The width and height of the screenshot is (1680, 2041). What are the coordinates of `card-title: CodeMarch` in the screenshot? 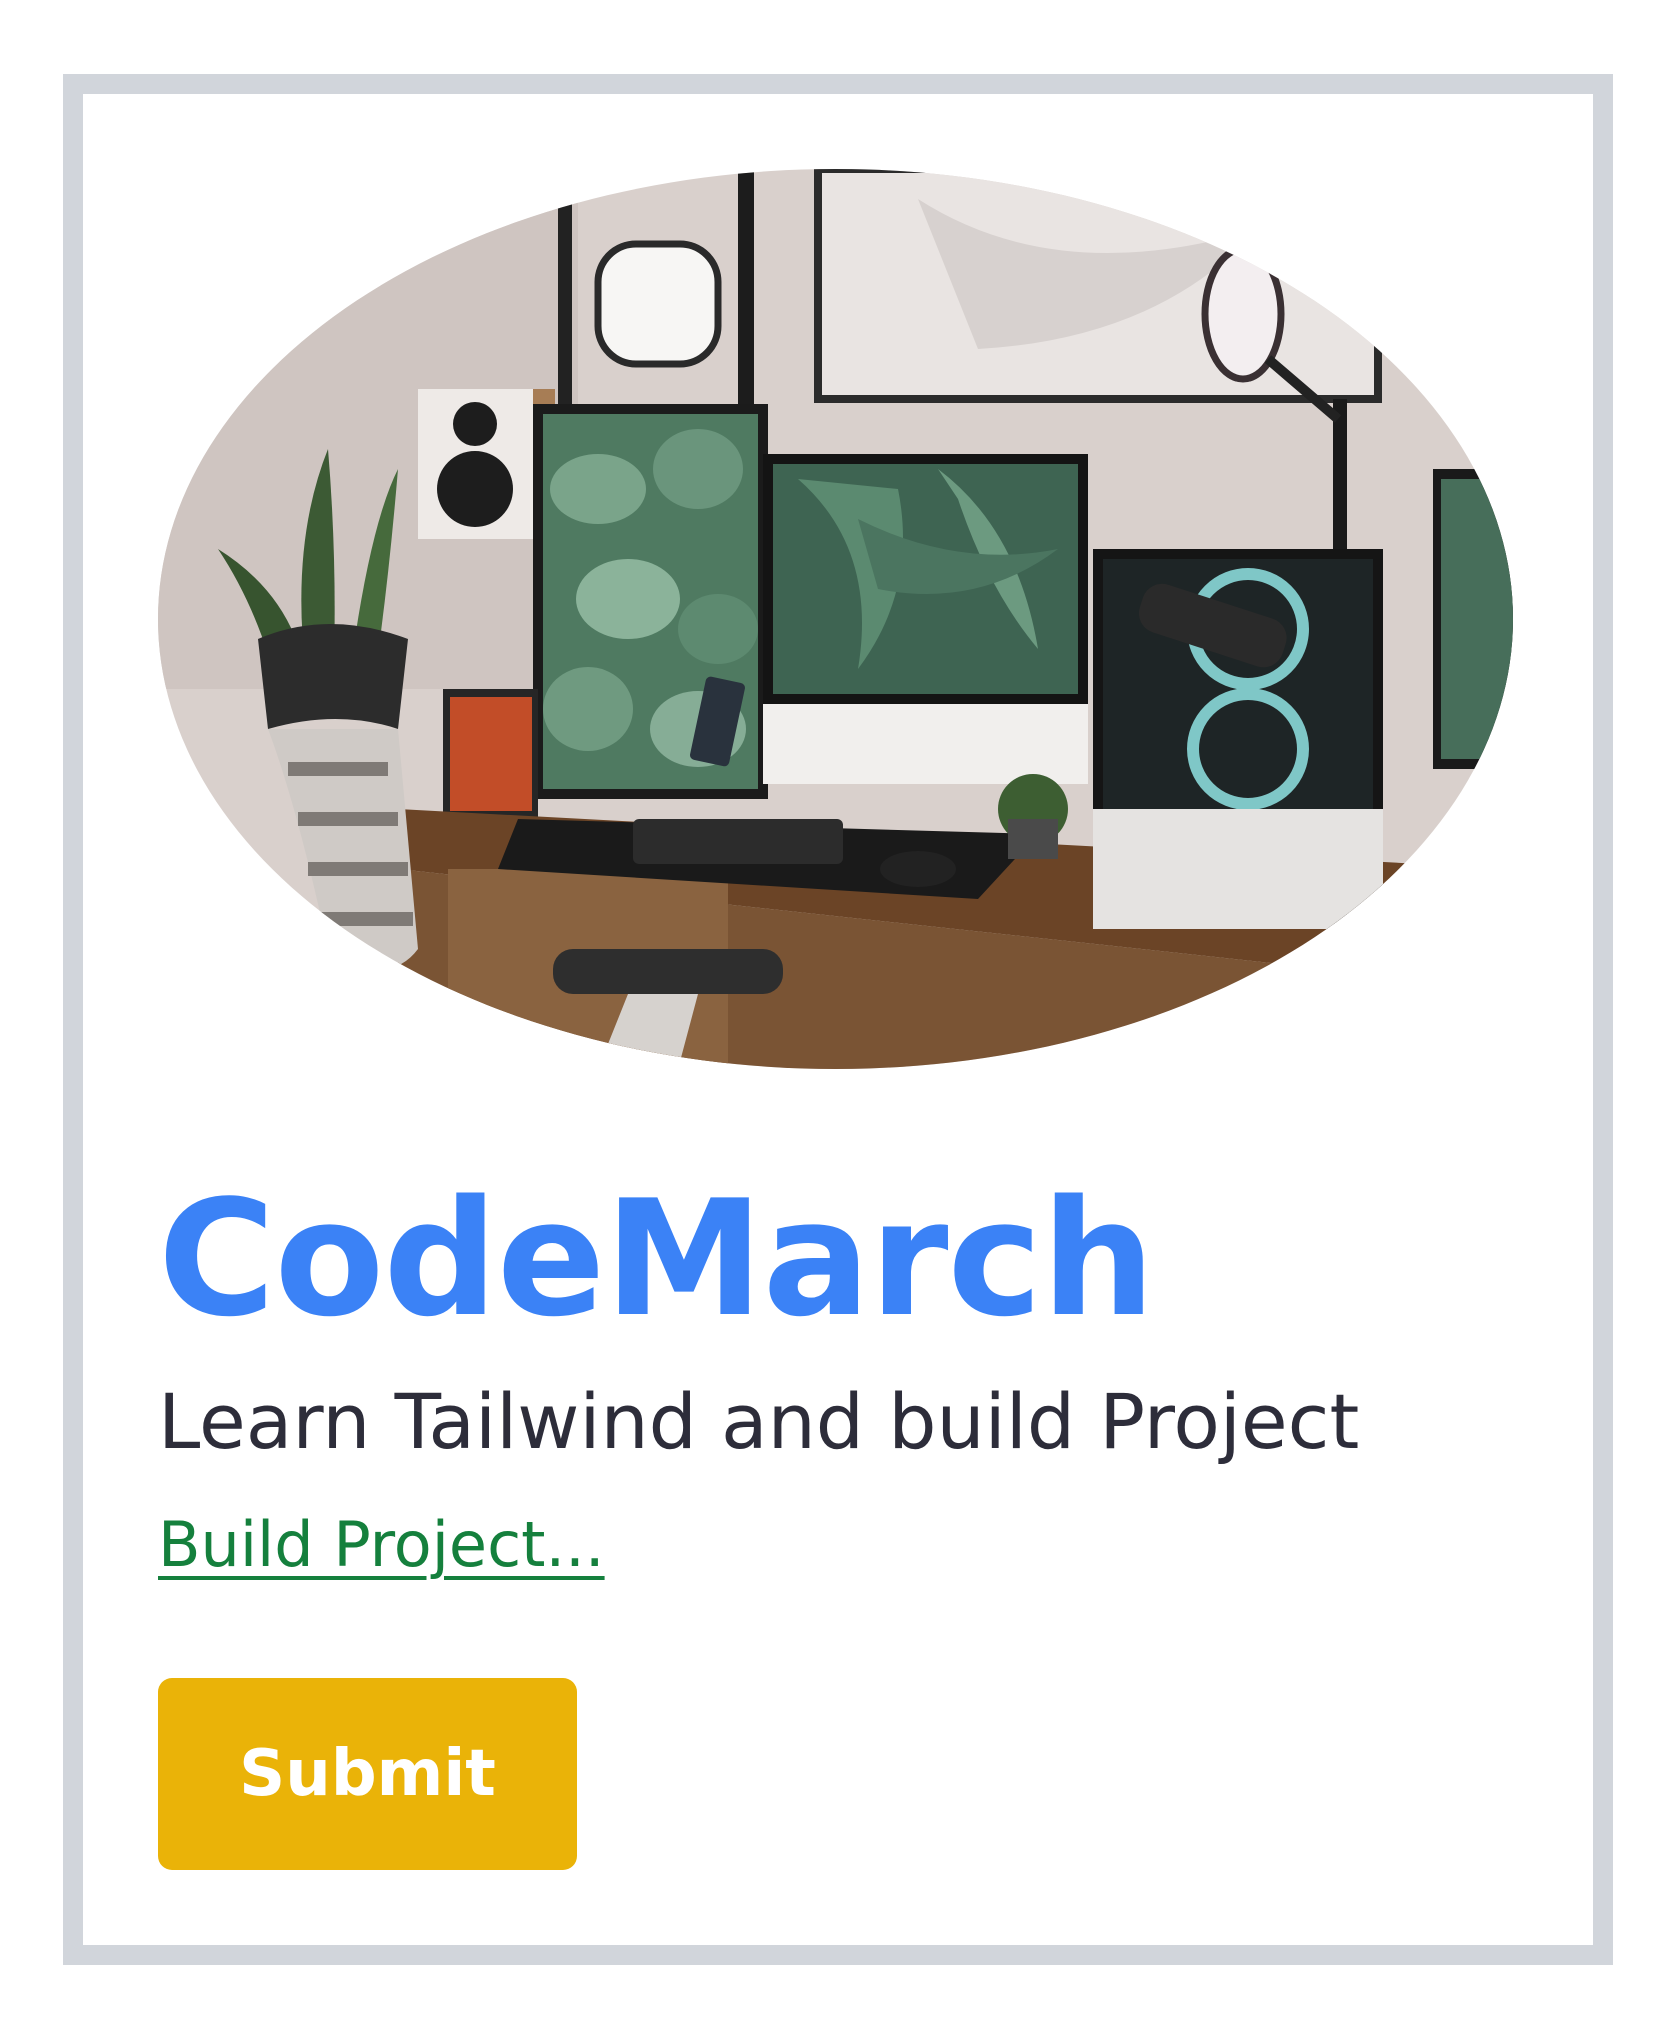 It's located at (656, 1258).